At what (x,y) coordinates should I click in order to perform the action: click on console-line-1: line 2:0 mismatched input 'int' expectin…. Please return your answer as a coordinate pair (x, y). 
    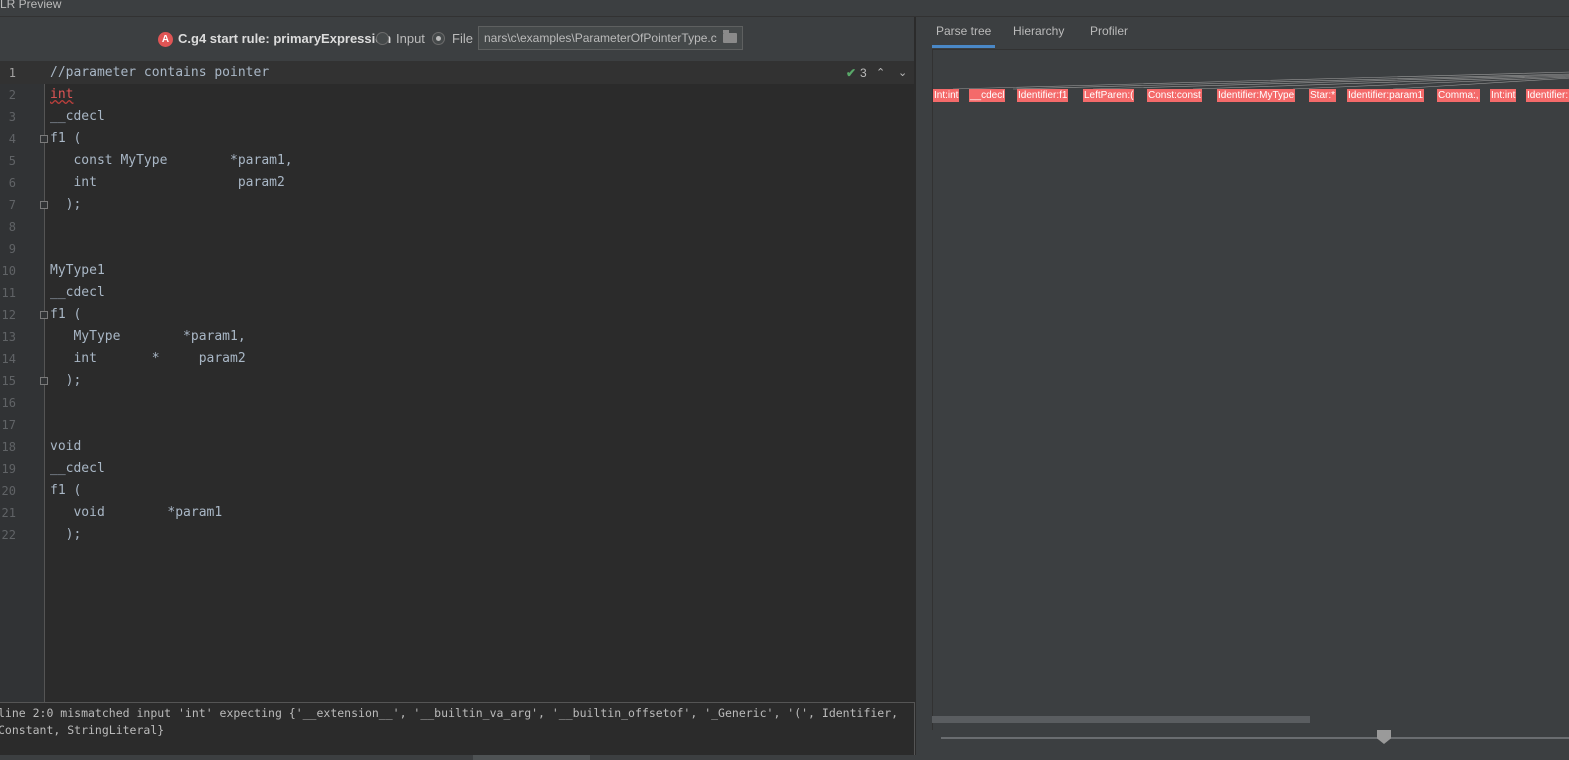
    Looking at the image, I should click on (449, 713).